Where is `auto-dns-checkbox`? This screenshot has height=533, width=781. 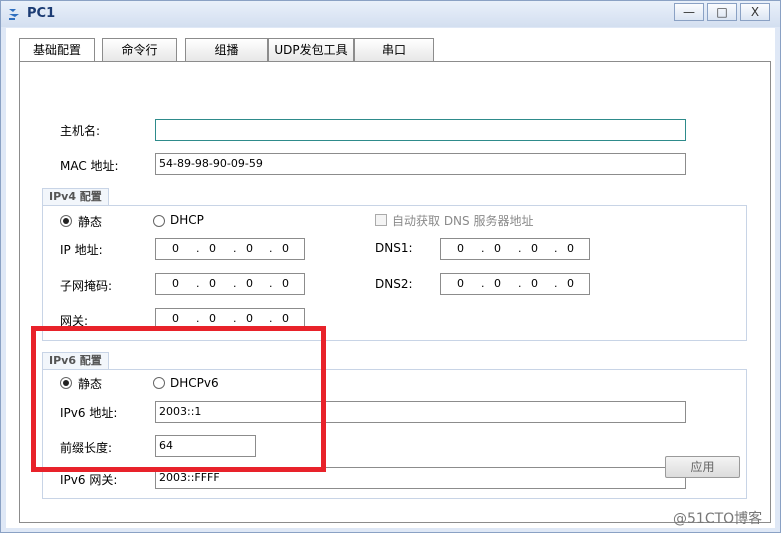 auto-dns-checkbox is located at coordinates (381, 220).